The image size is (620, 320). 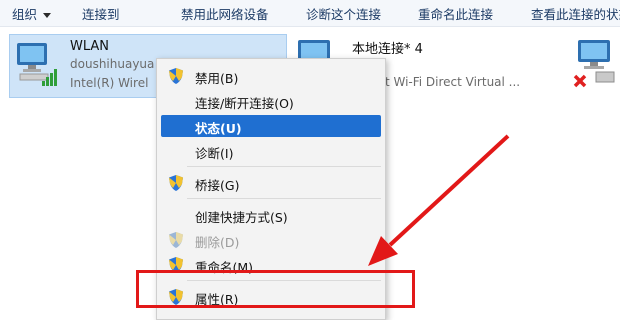 I want to click on annotation-arrow-icon, so click(x=439, y=200).